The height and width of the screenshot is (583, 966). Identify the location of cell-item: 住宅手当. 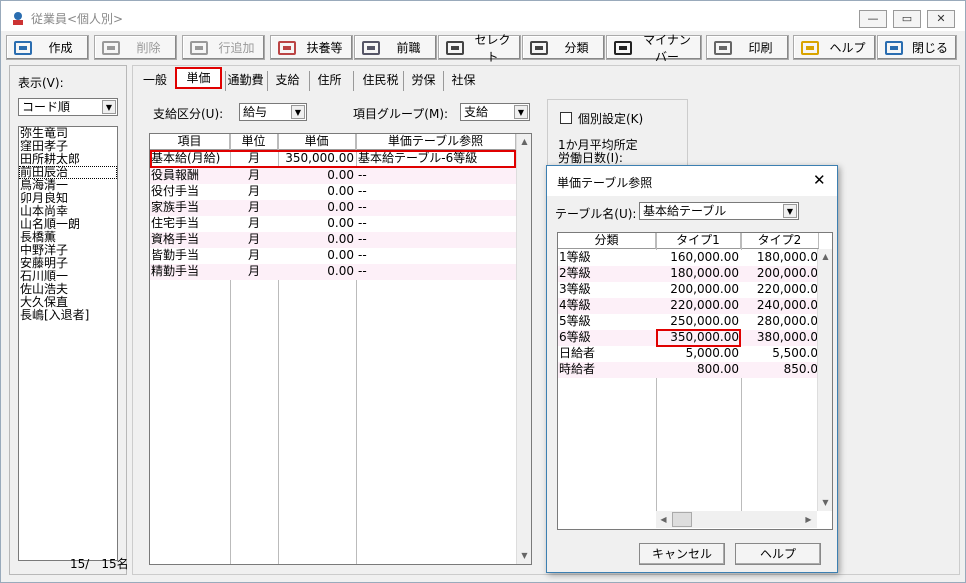
(175, 223).